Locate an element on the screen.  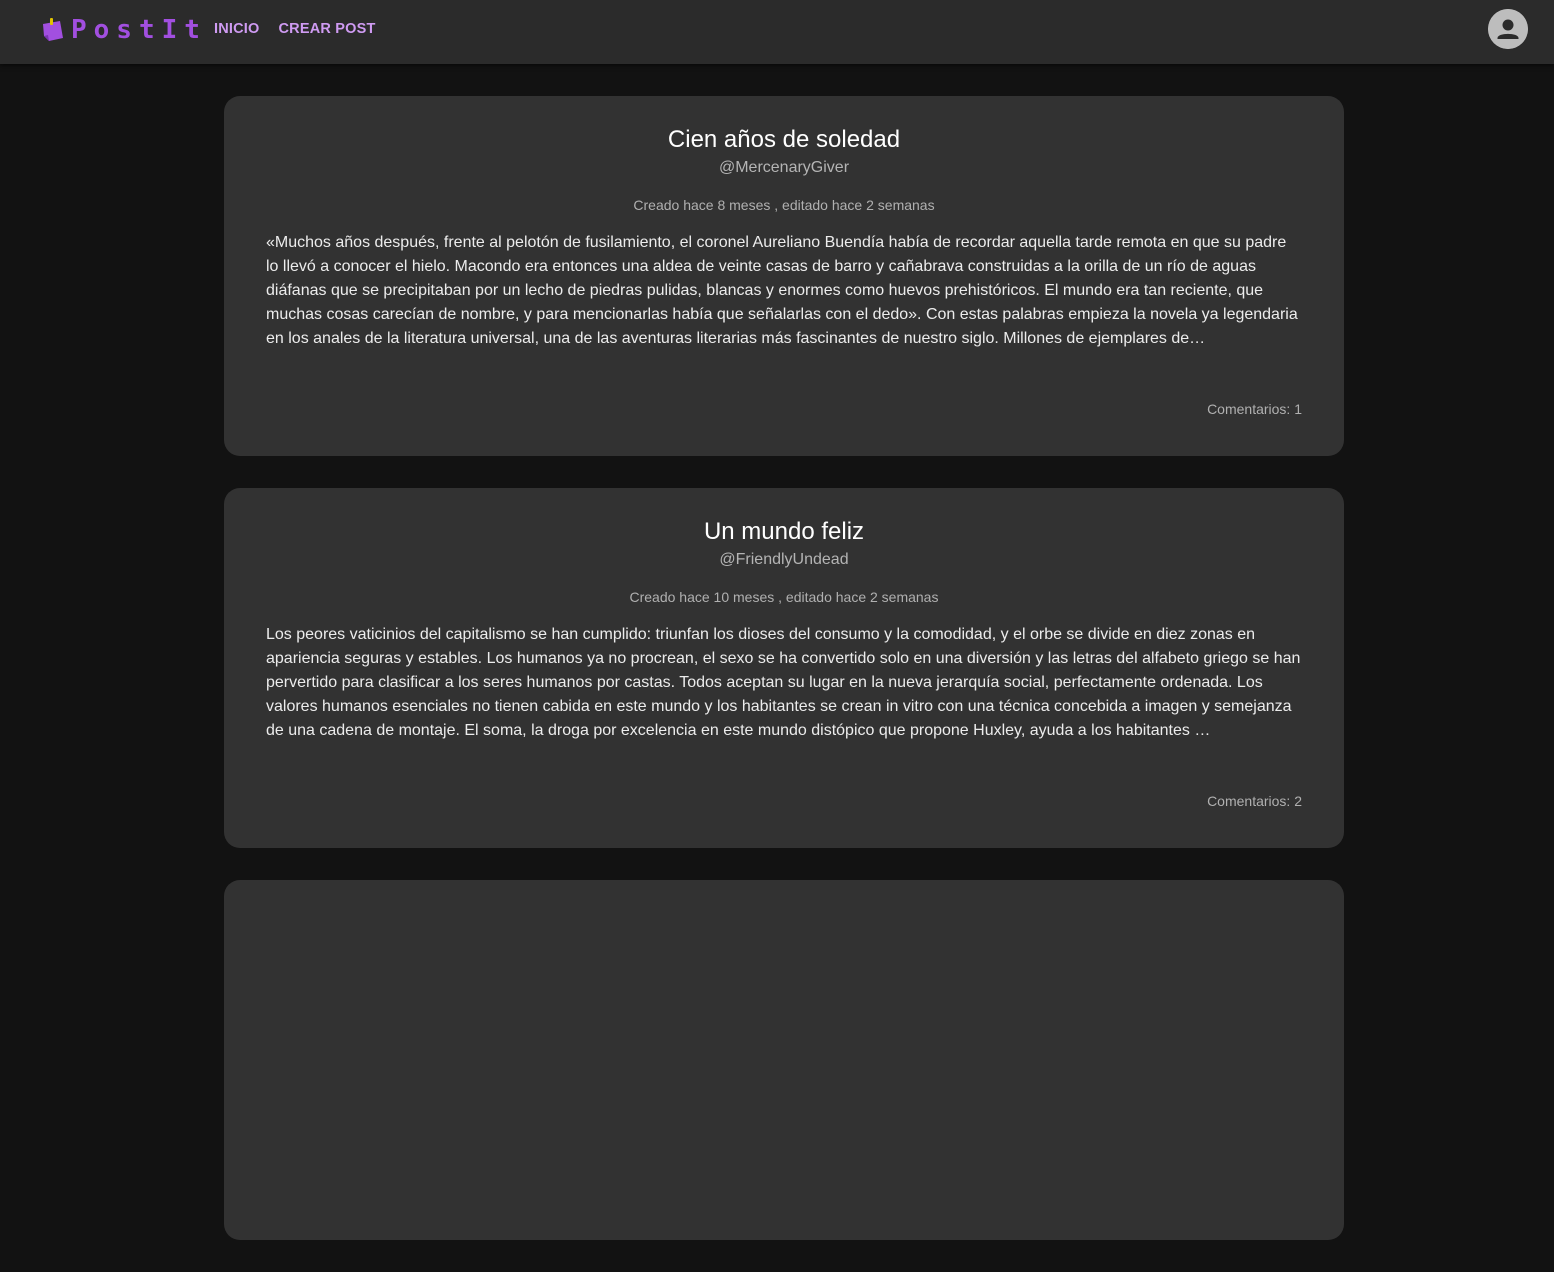
app-name: PostIt is located at coordinates (139, 30).